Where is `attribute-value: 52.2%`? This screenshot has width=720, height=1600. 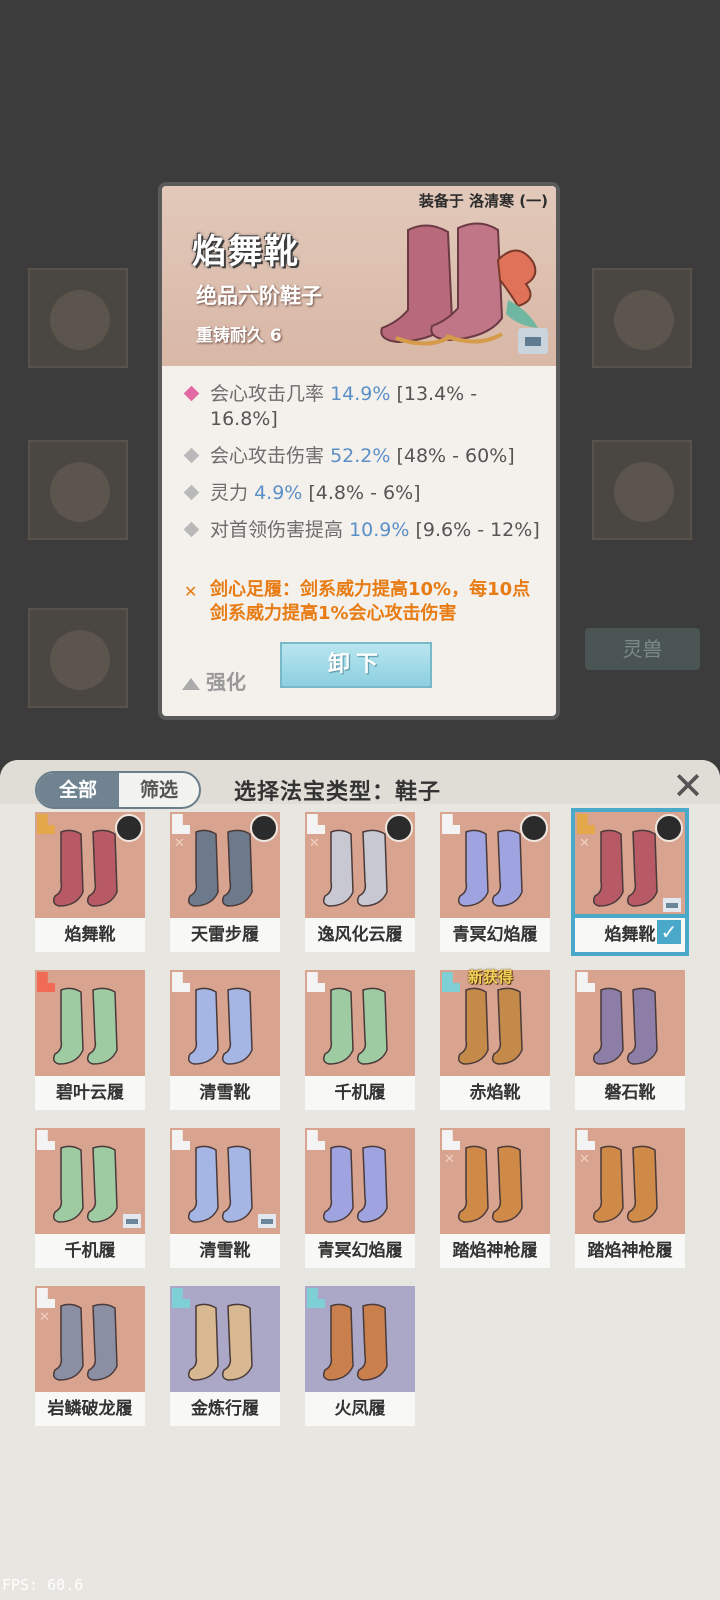
attribute-value: 52.2% is located at coordinates (360, 456).